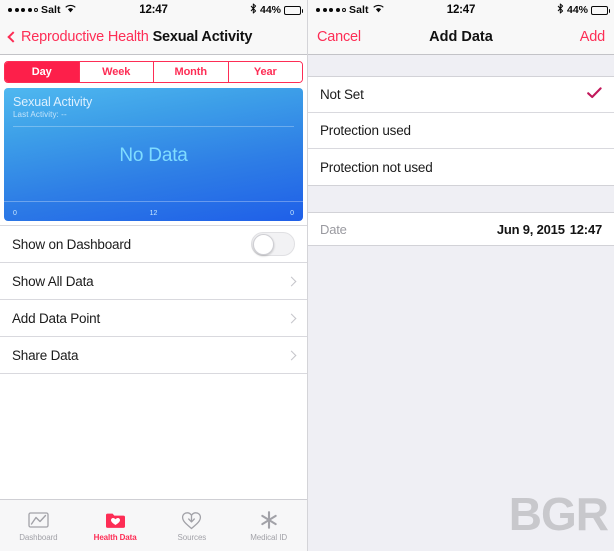 This screenshot has height=551, width=614. Describe the element at coordinates (202, 37) in the screenshot. I see `page-title: Sexual Activity` at that location.